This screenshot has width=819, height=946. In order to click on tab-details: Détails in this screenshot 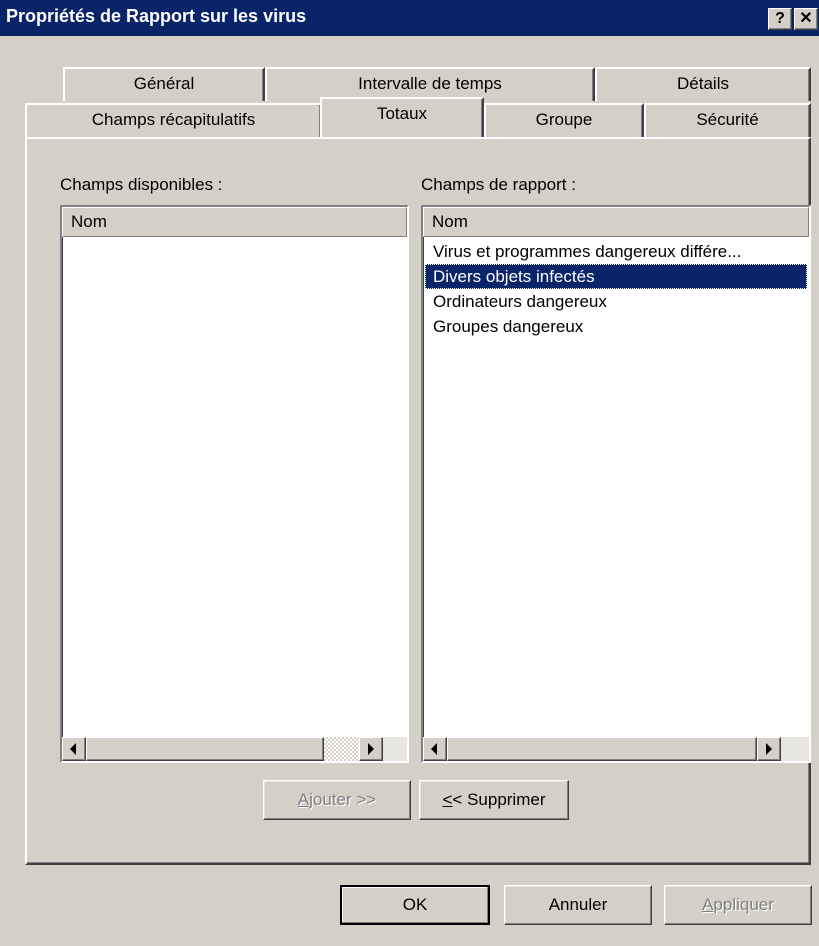, I will do `click(703, 84)`.